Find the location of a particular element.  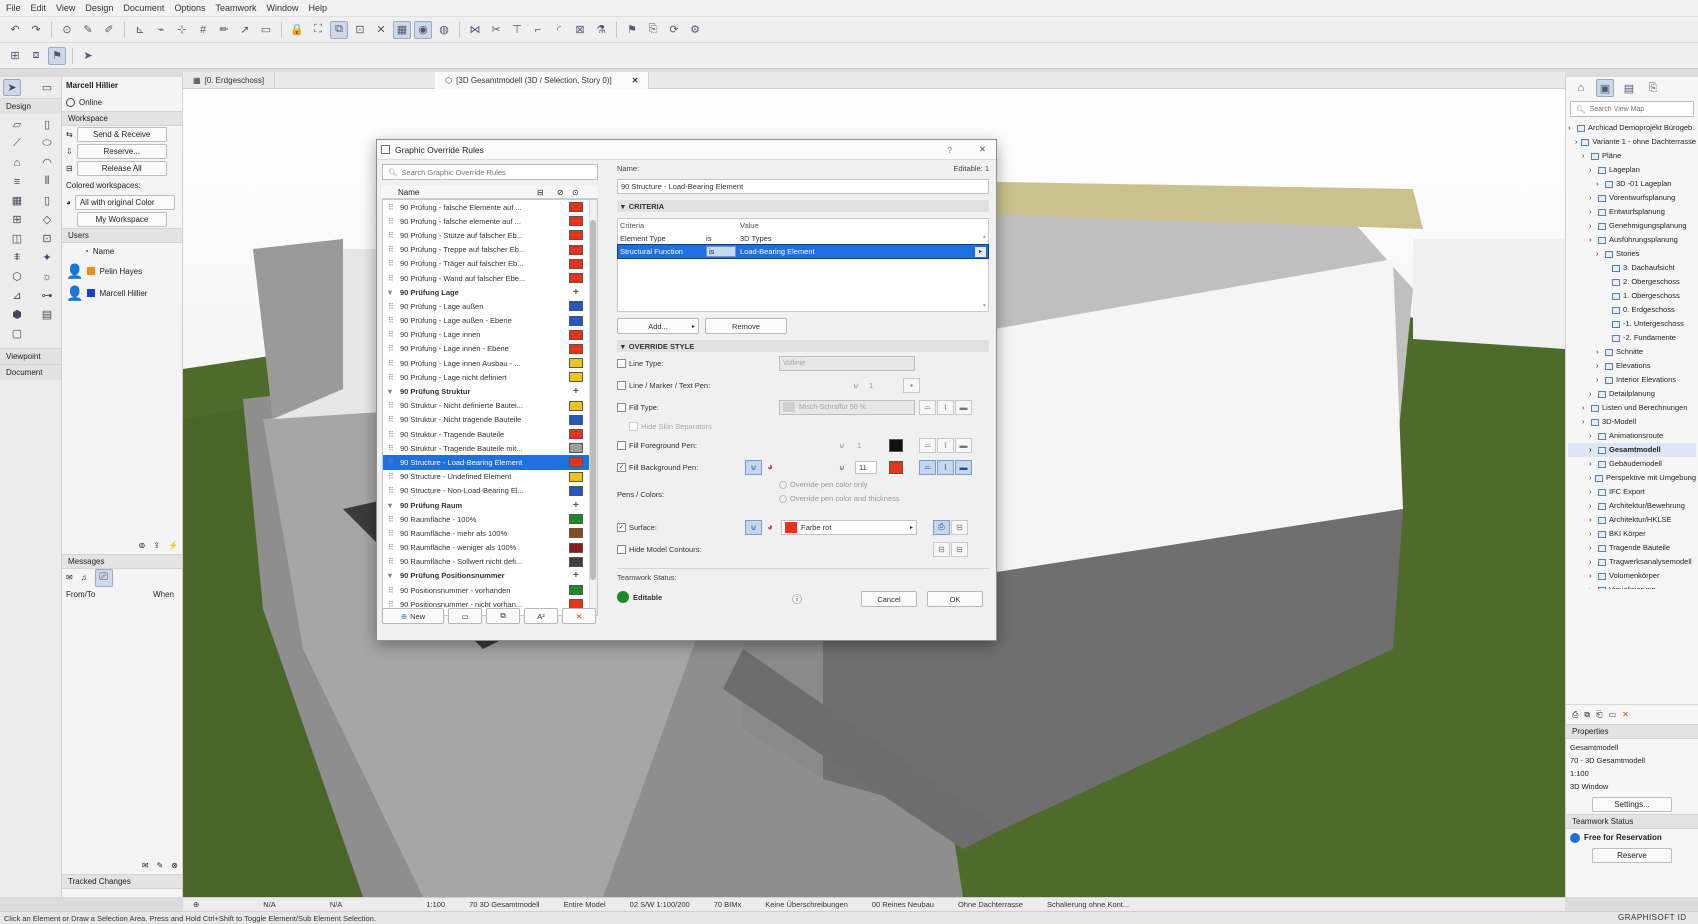

line-type-checkbox is located at coordinates (621, 363).